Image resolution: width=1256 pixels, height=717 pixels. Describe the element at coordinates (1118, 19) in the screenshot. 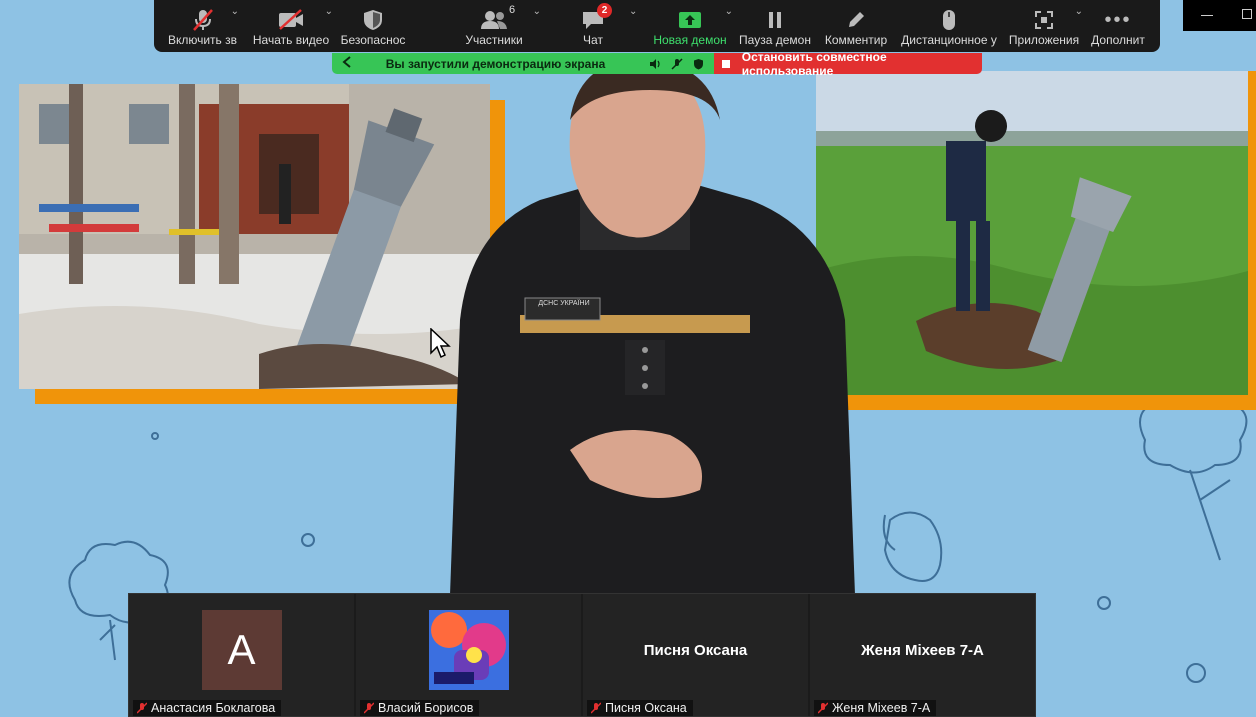

I see `more-icon: •••` at that location.